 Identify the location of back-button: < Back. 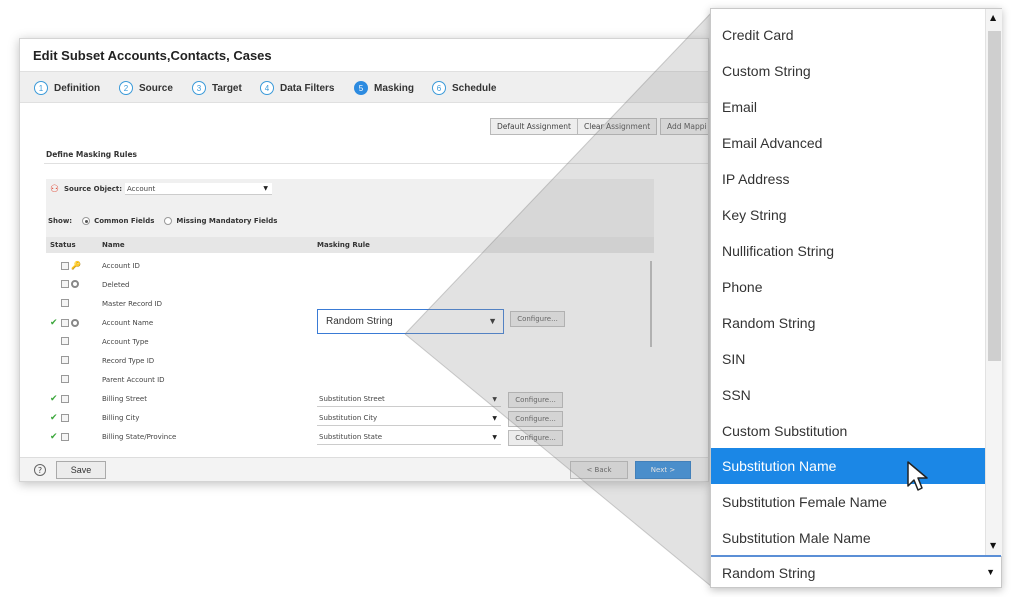
(599, 470).